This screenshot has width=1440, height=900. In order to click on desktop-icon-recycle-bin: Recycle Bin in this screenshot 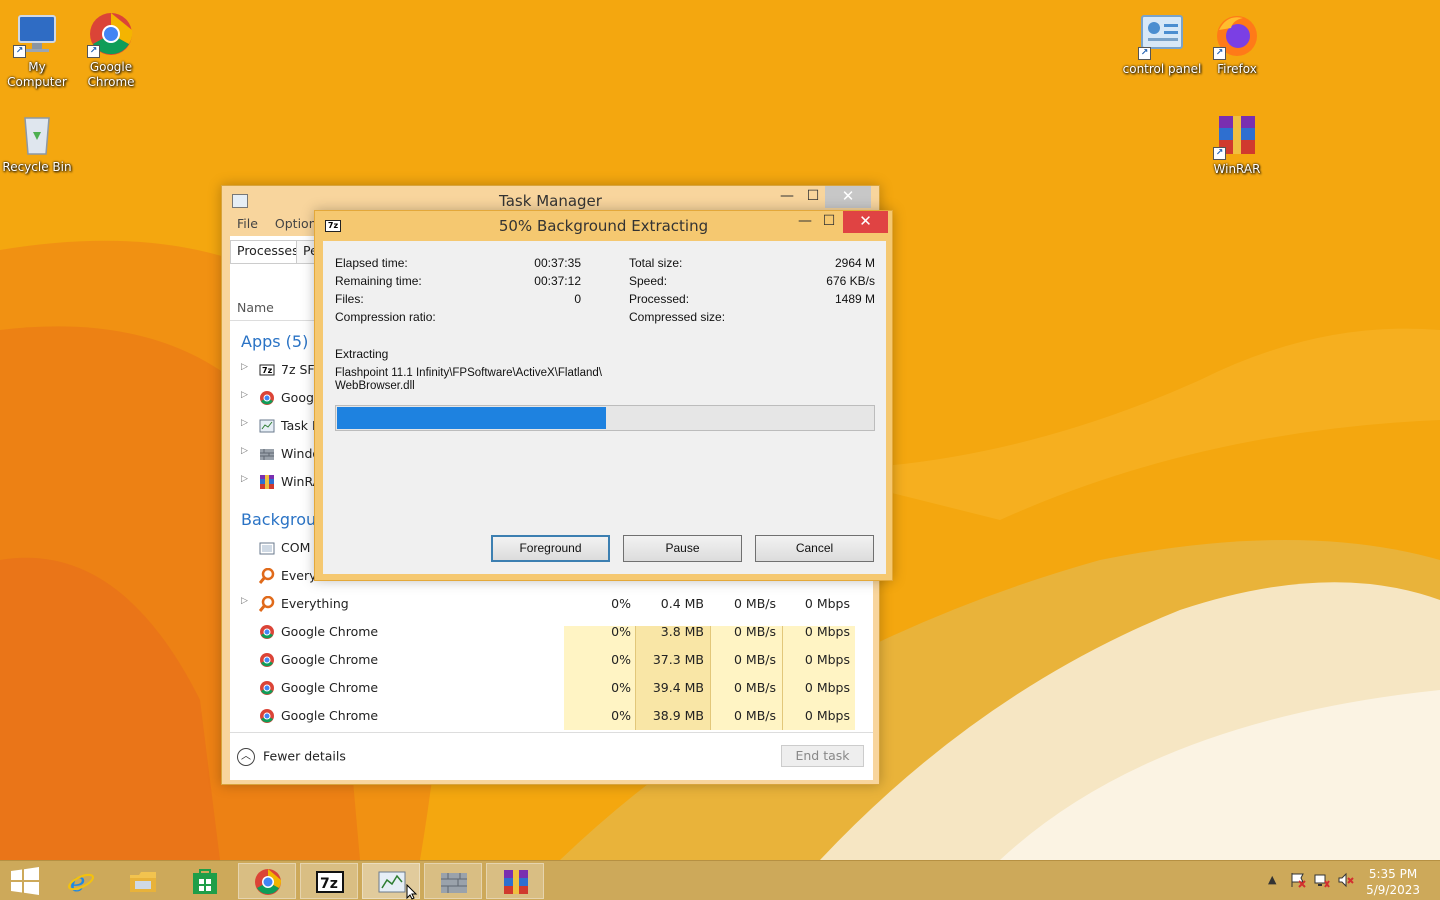, I will do `click(38, 142)`.